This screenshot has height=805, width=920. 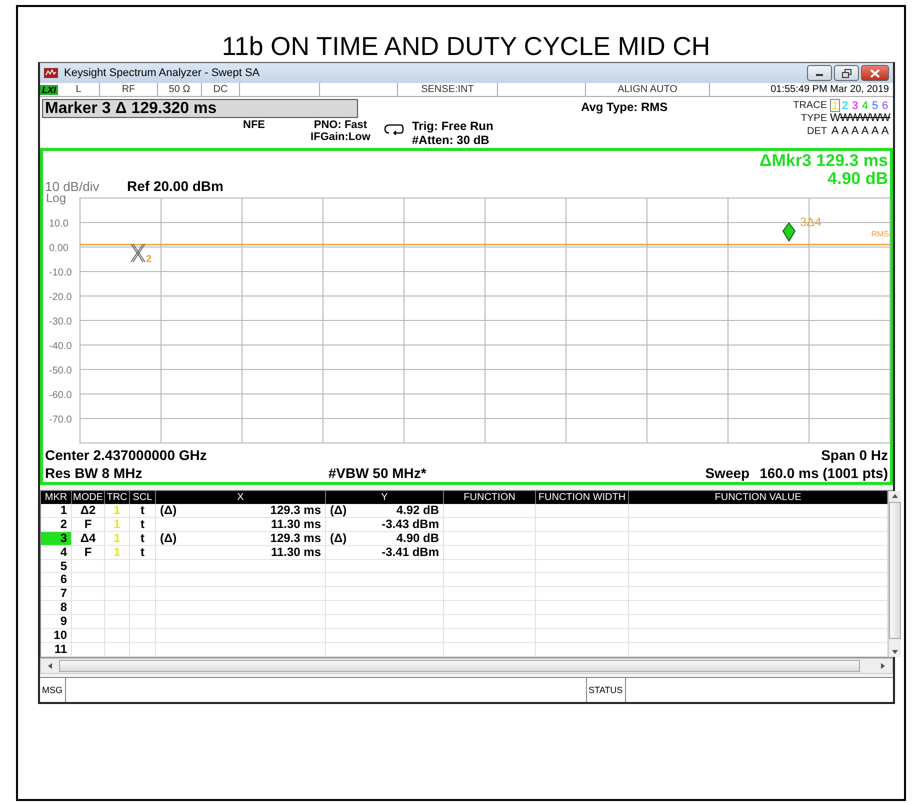 What do you see at coordinates (789, 232) in the screenshot?
I see `marker-diamond-icon` at bounding box center [789, 232].